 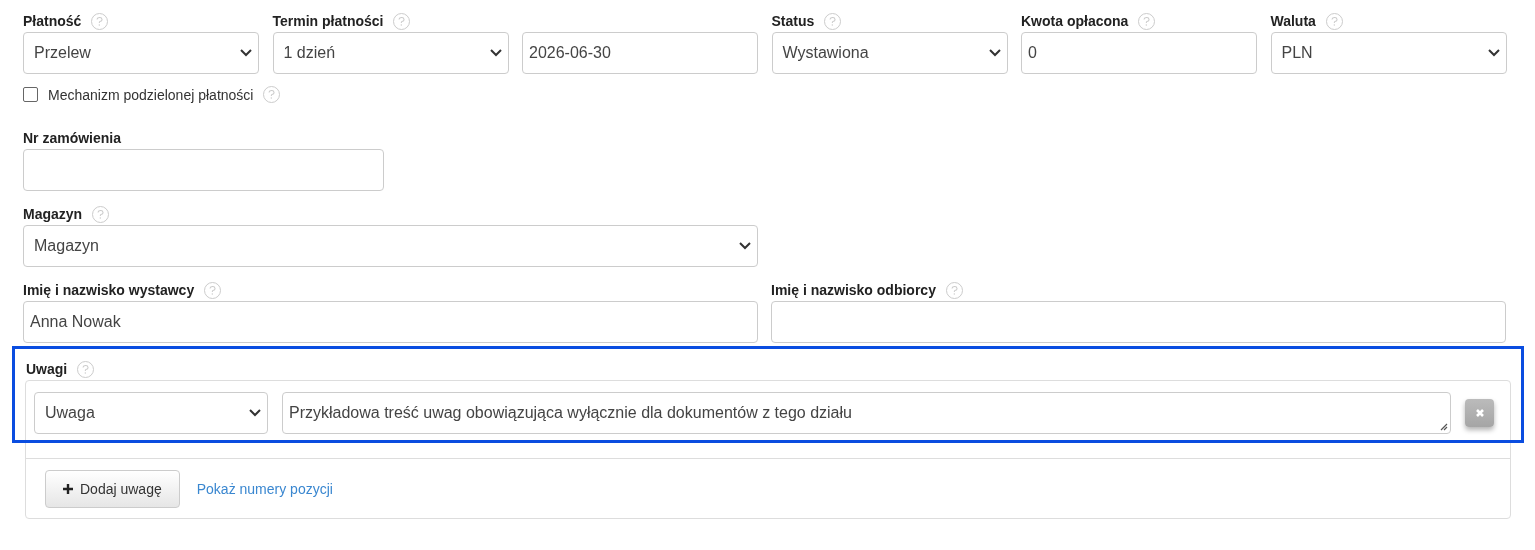 What do you see at coordinates (264, 489) in the screenshot?
I see `show-numbers-link: Pokaż numery pozycji` at bounding box center [264, 489].